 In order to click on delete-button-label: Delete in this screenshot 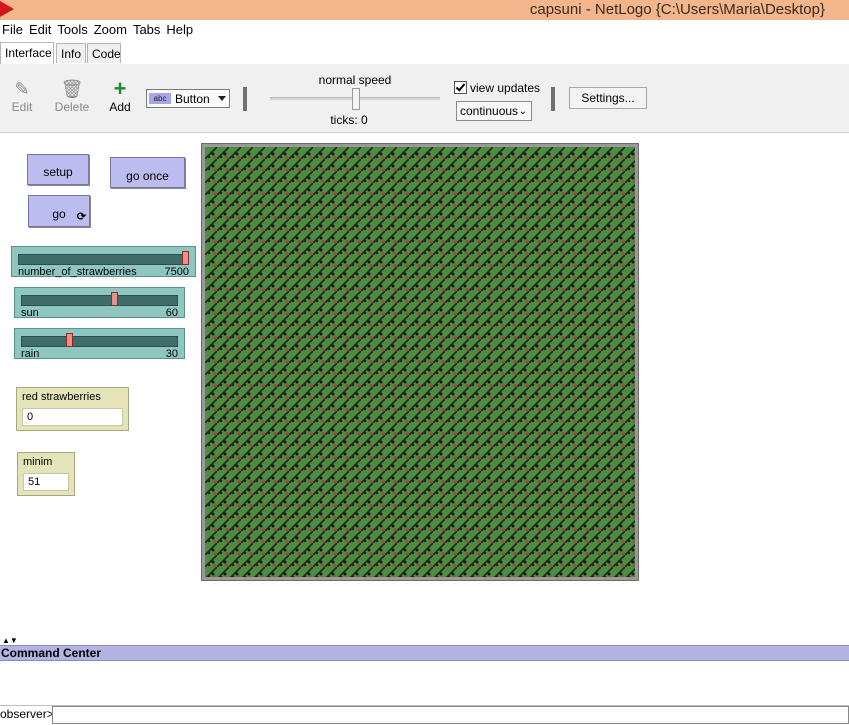, I will do `click(72, 107)`.